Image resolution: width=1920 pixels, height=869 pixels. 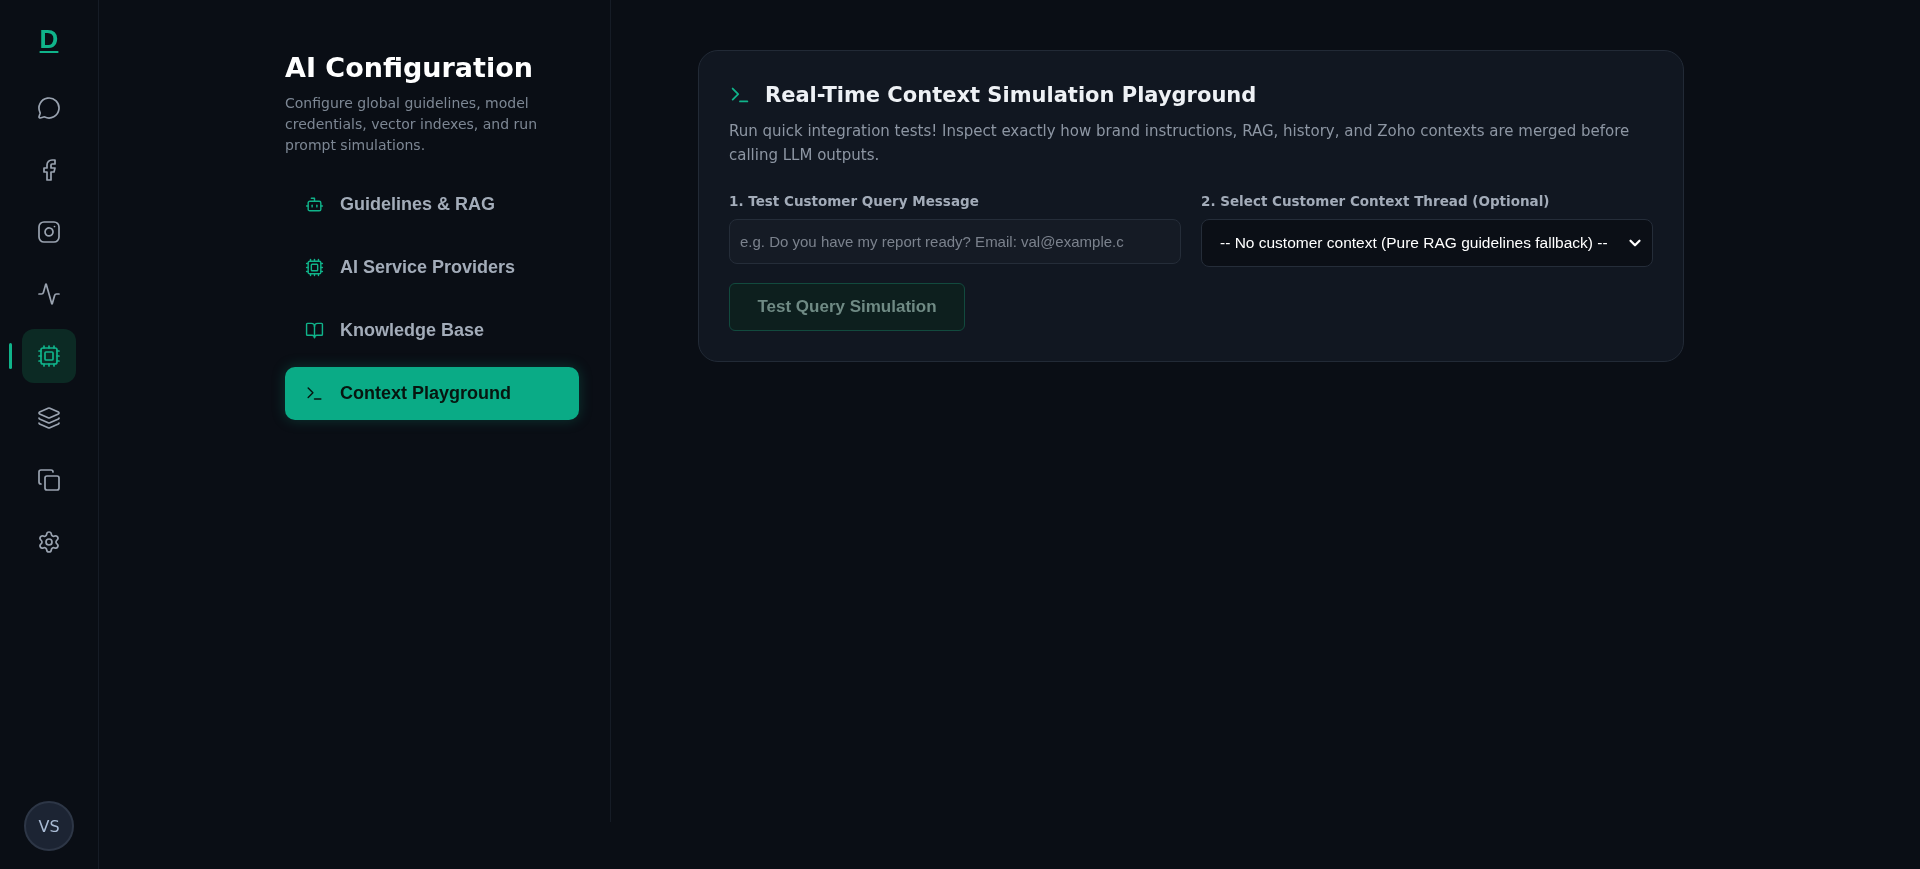 I want to click on panel-title: AI Configuration, so click(x=409, y=67).